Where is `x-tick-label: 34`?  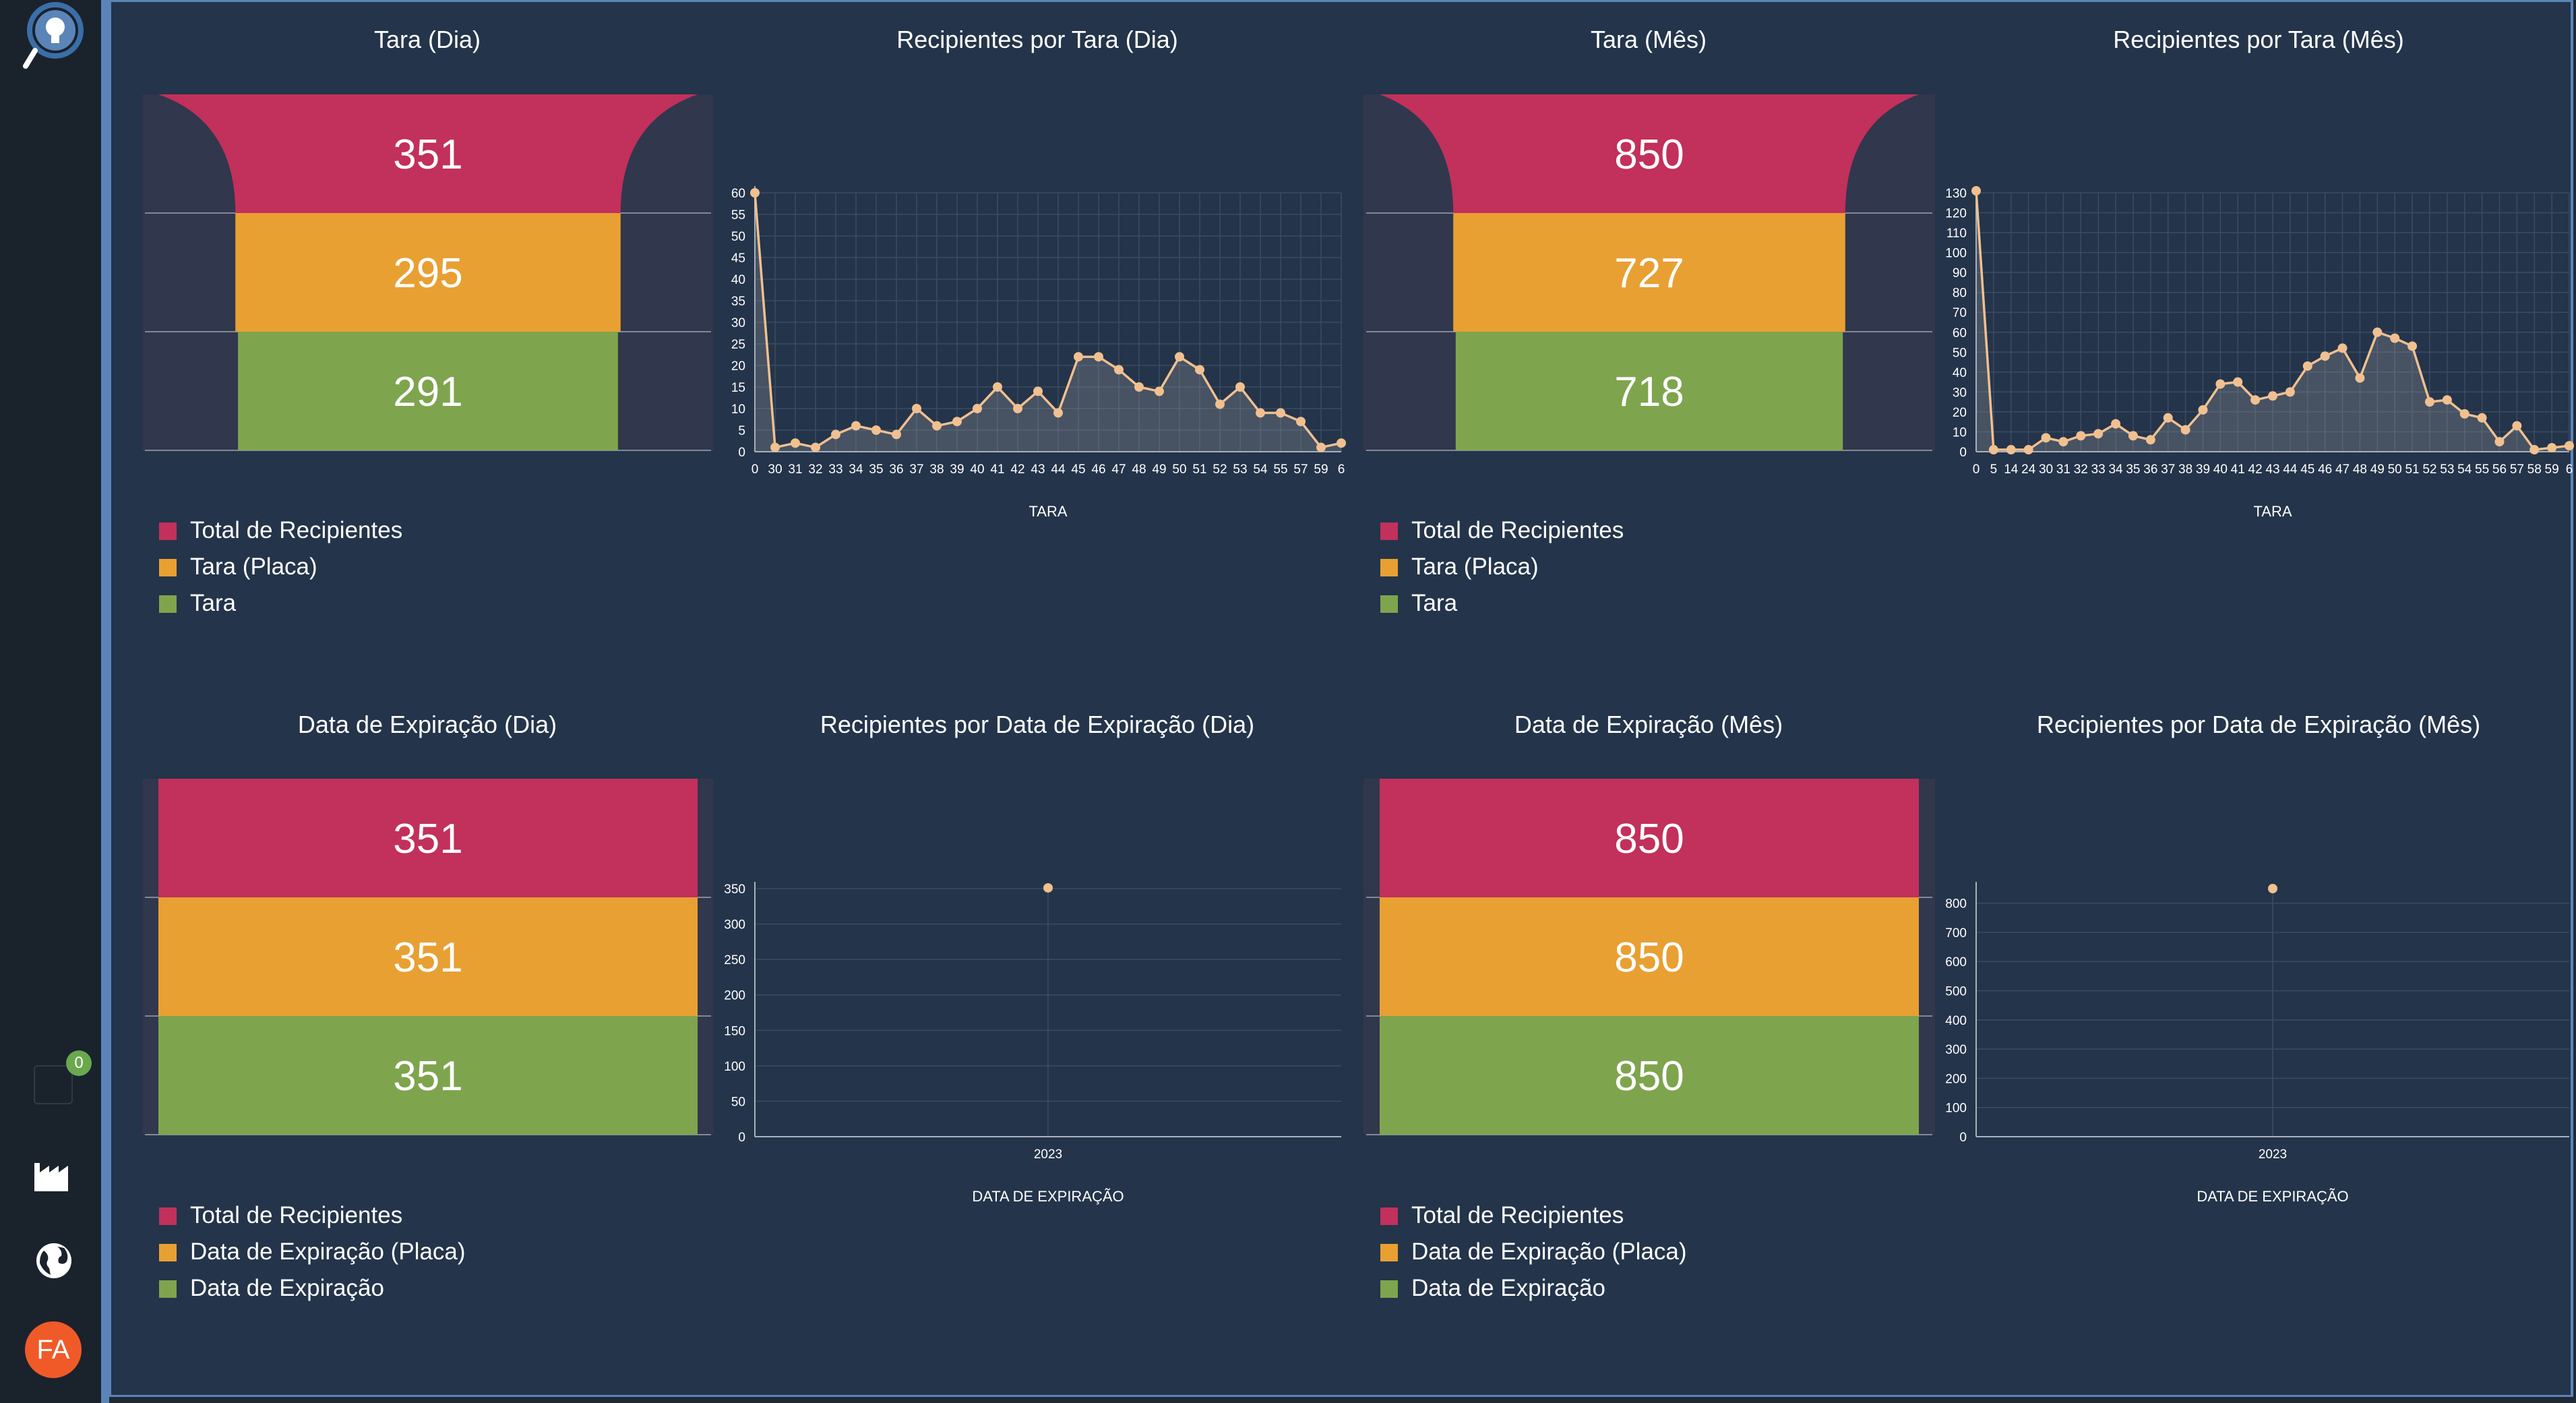 x-tick-label: 34 is located at coordinates (856, 469).